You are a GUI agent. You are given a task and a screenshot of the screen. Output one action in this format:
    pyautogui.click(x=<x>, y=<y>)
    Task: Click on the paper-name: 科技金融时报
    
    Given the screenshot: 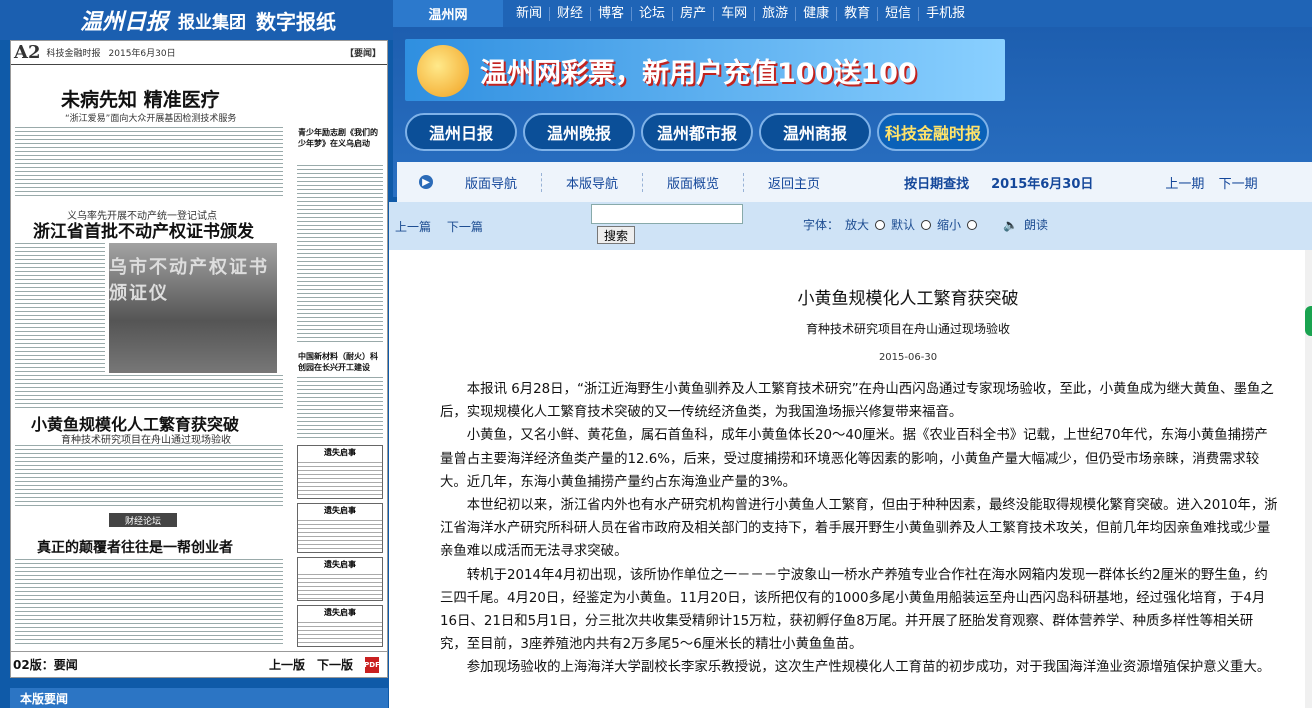 What is the action you would take?
    pyautogui.click(x=73, y=54)
    